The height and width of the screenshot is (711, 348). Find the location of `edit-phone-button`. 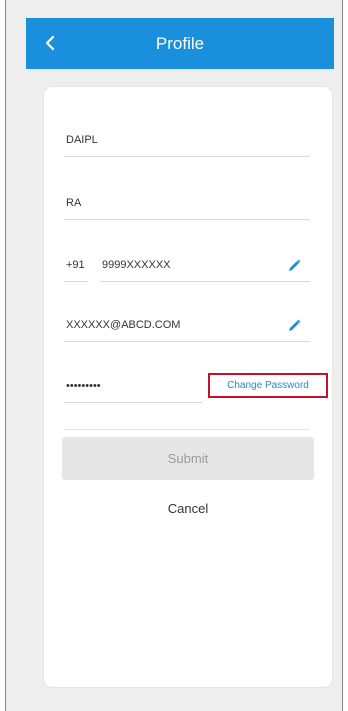

edit-phone-button is located at coordinates (294, 266).